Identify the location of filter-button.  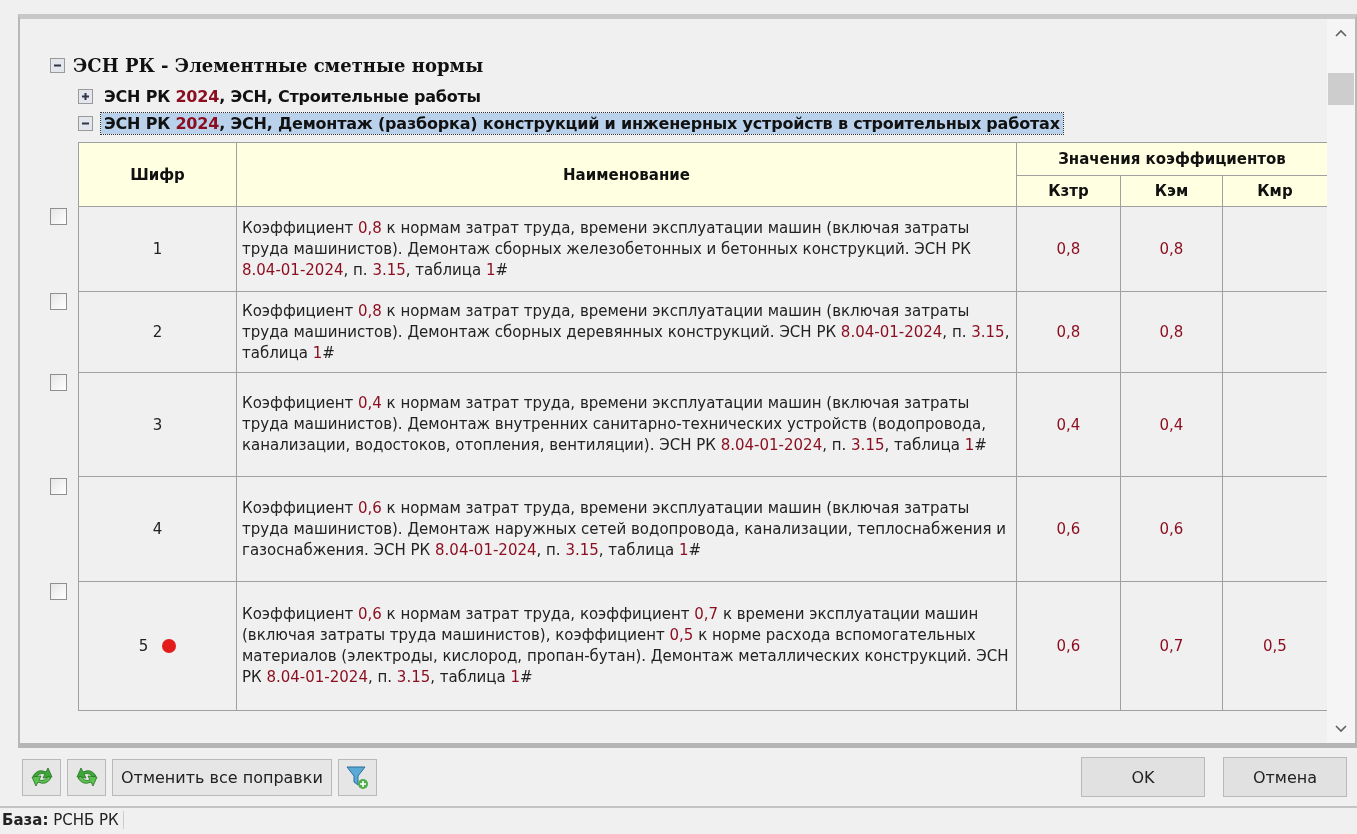
(357, 777).